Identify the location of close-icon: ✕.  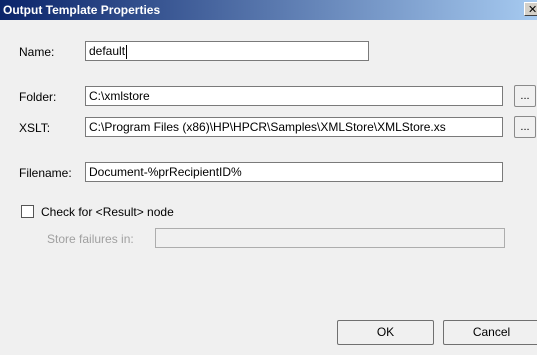
(530, 9).